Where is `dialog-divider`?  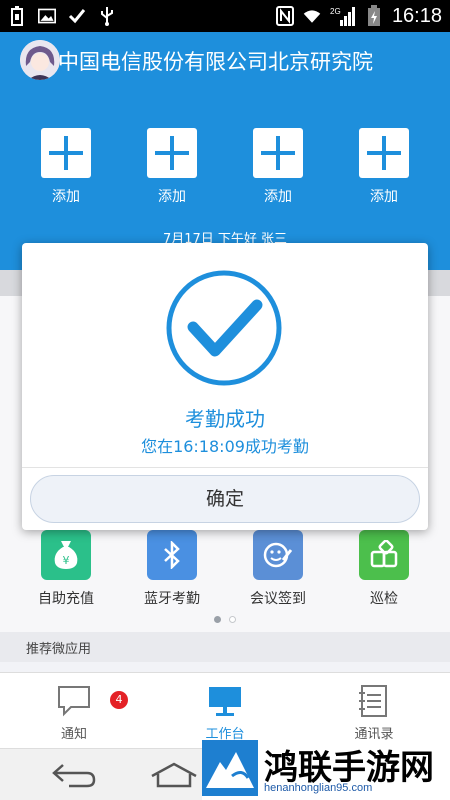 dialog-divider is located at coordinates (225, 467).